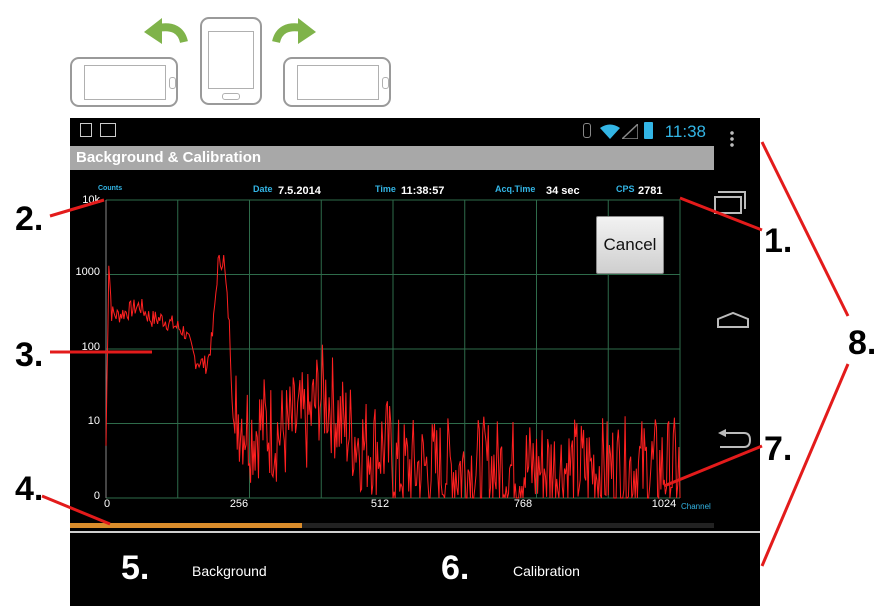 This screenshot has height=612, width=890. I want to click on callout-number: 1., so click(778, 241).